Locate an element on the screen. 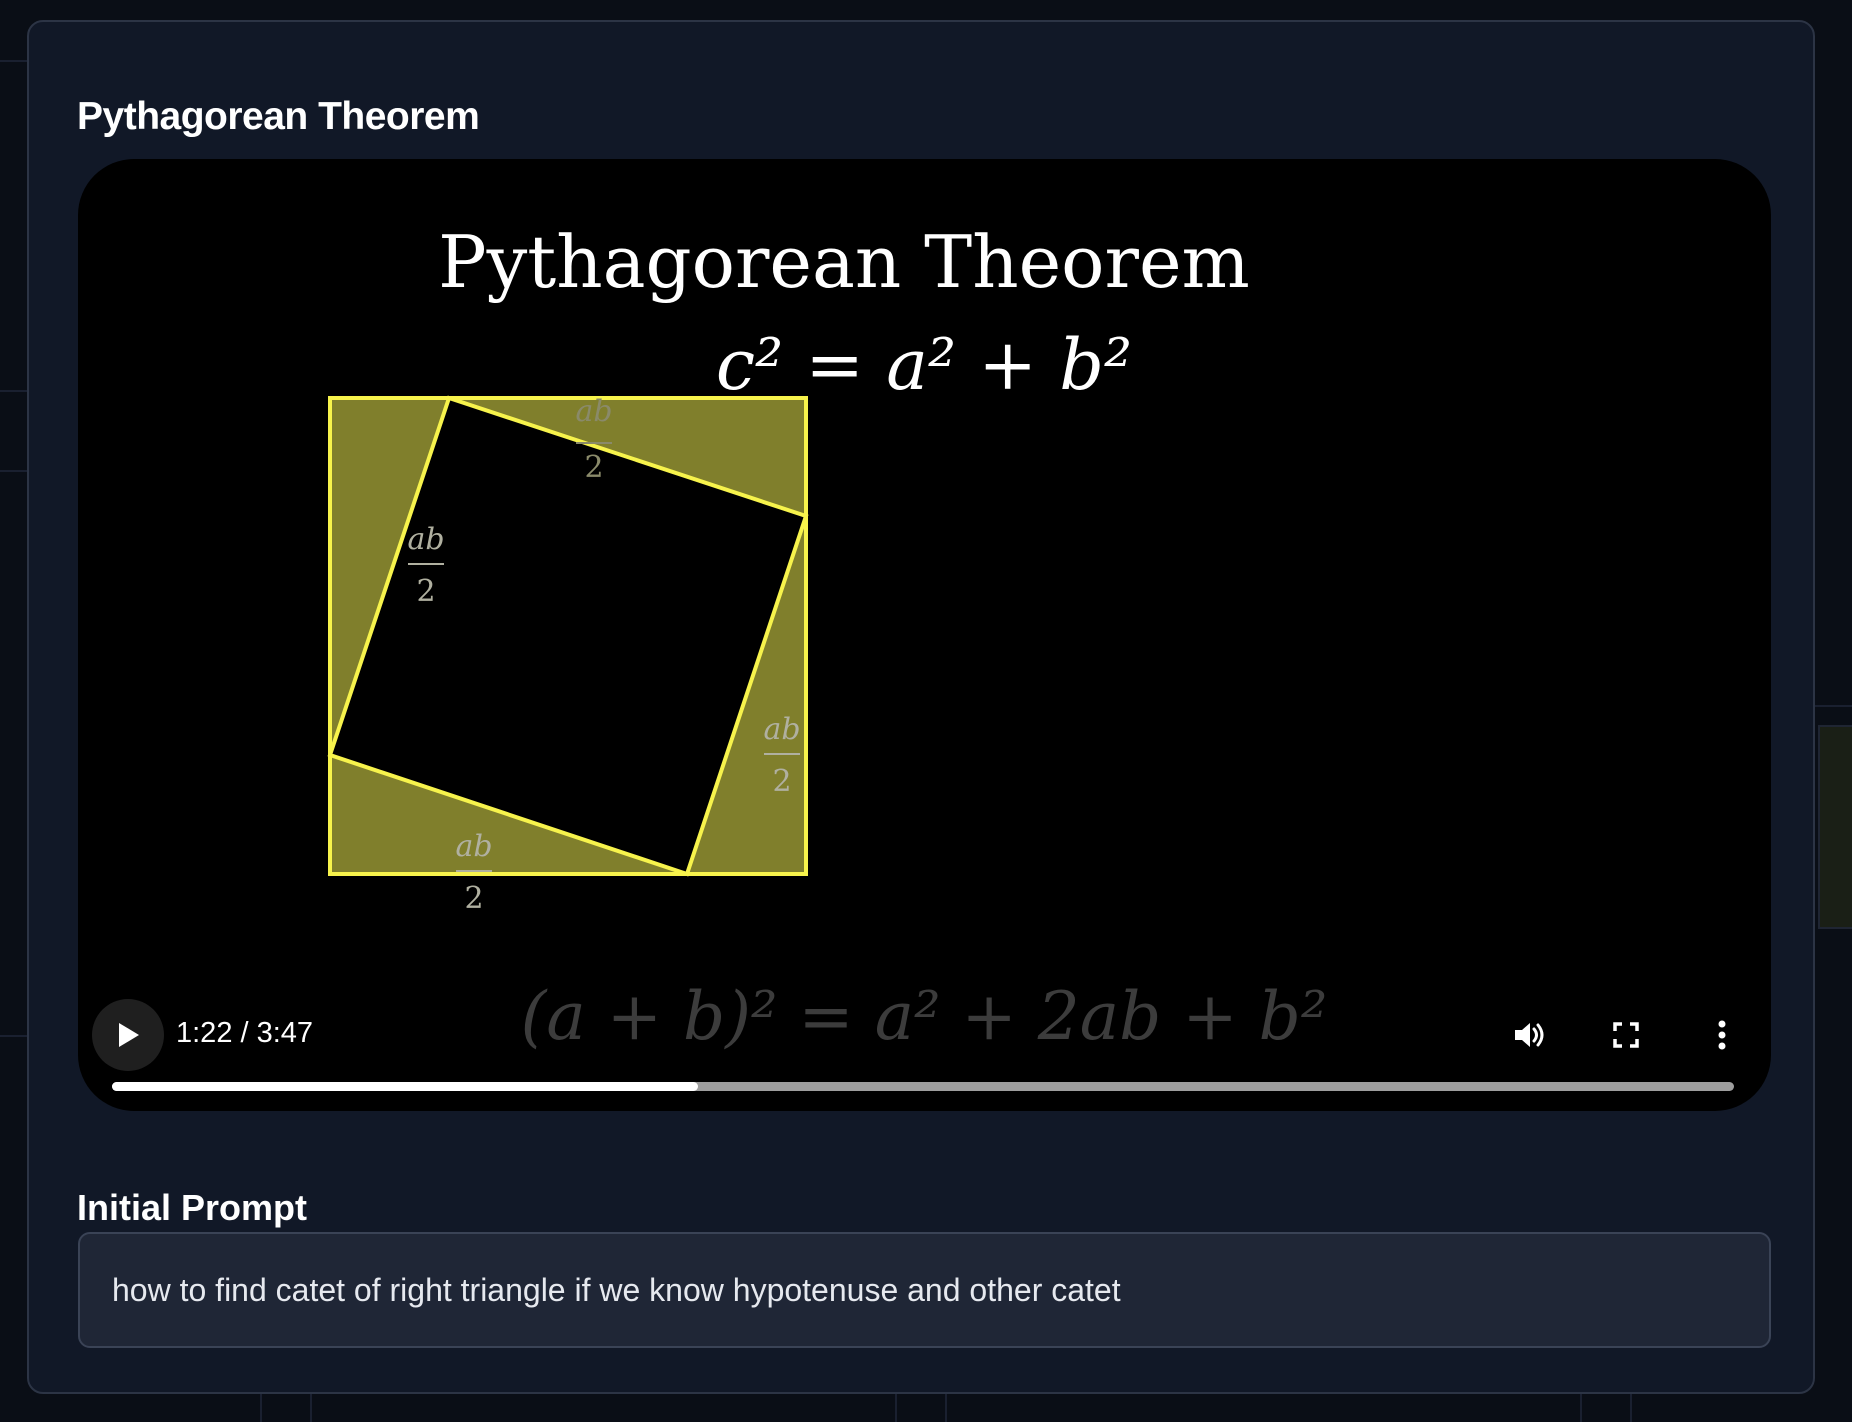 This screenshot has width=1852, height=1422. prompt-section-title: Initial Prompt is located at coordinates (192, 1207).